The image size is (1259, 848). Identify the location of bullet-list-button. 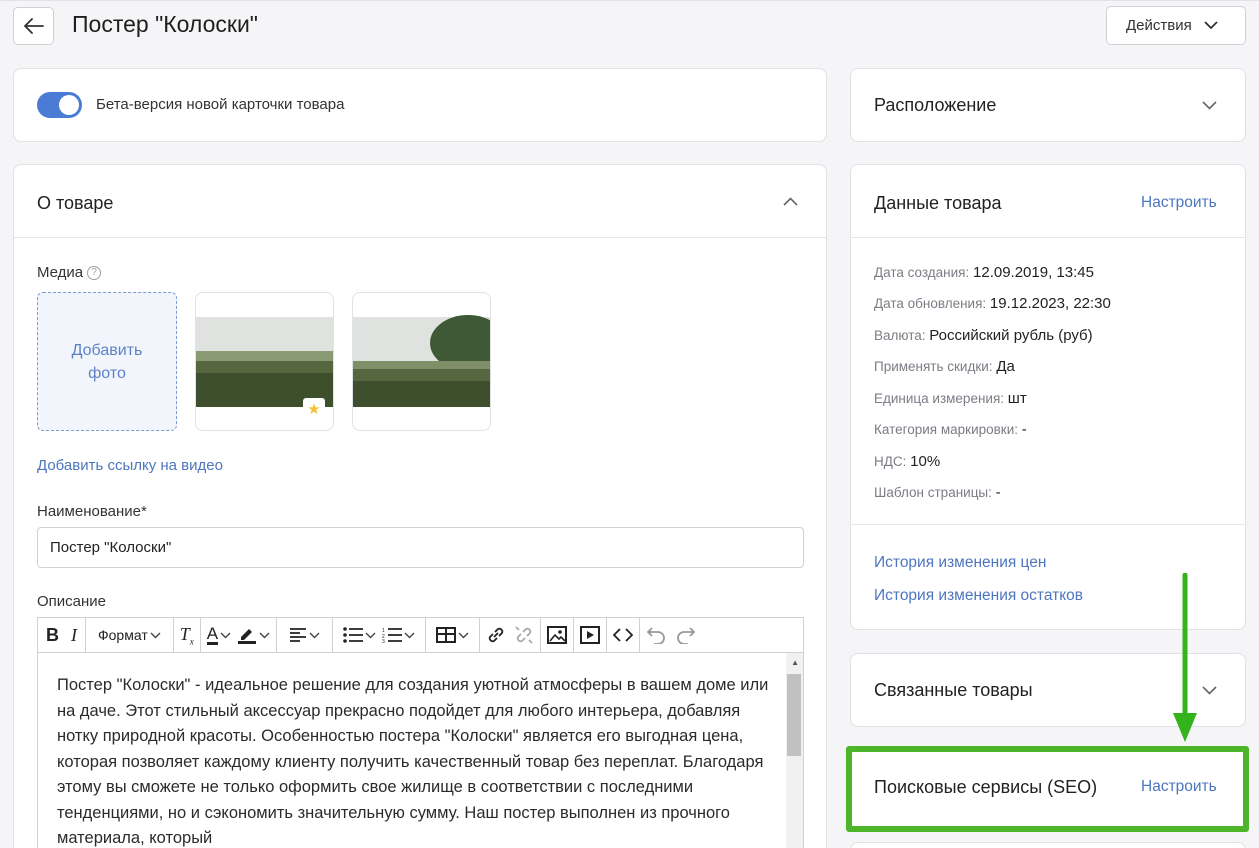
(359, 635).